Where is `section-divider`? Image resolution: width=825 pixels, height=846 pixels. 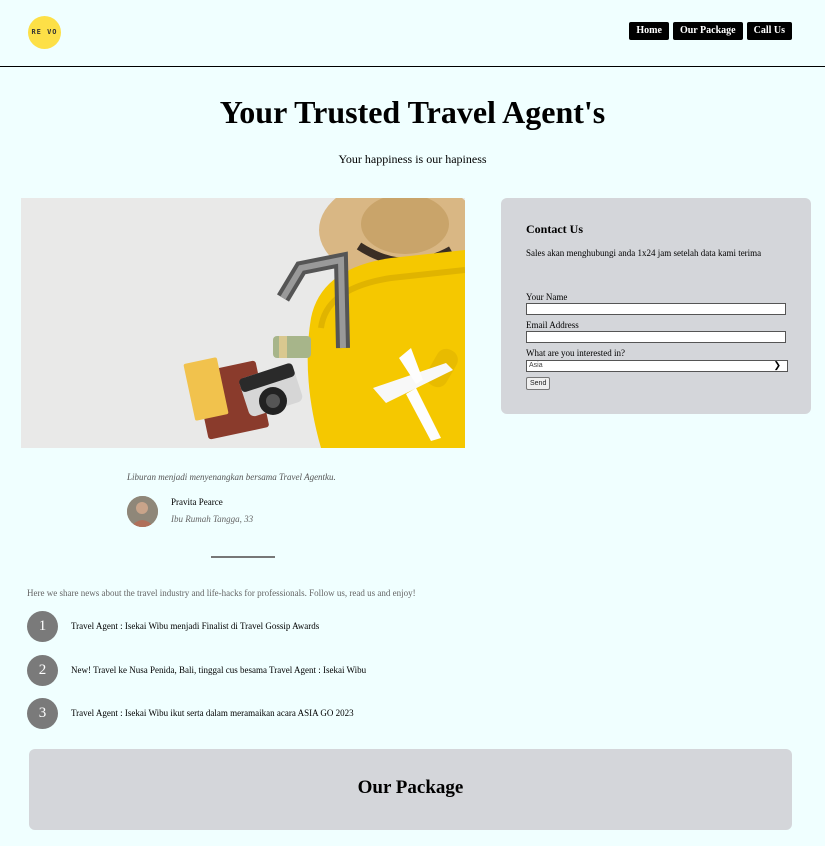 section-divider is located at coordinates (243, 557).